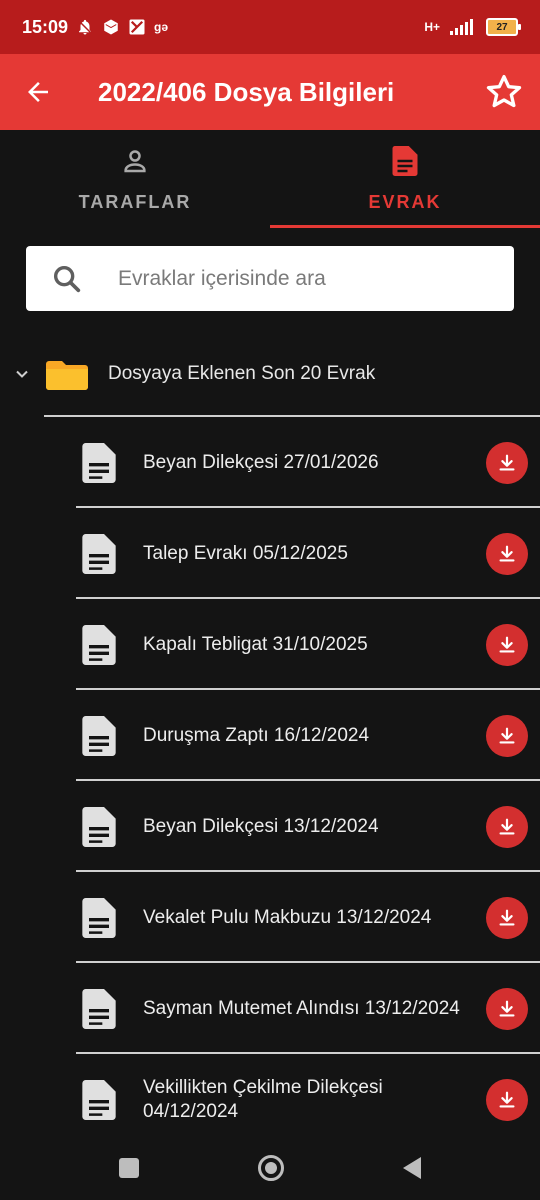 This screenshot has width=540, height=1200. Describe the element at coordinates (111, 27) in the screenshot. I see `package-icon` at that location.